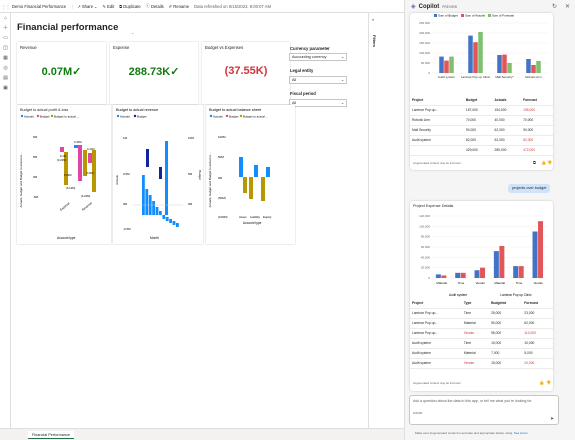  Describe the element at coordinates (125, 116) in the screenshot. I see `legend-actuals: Actuals` at that location.